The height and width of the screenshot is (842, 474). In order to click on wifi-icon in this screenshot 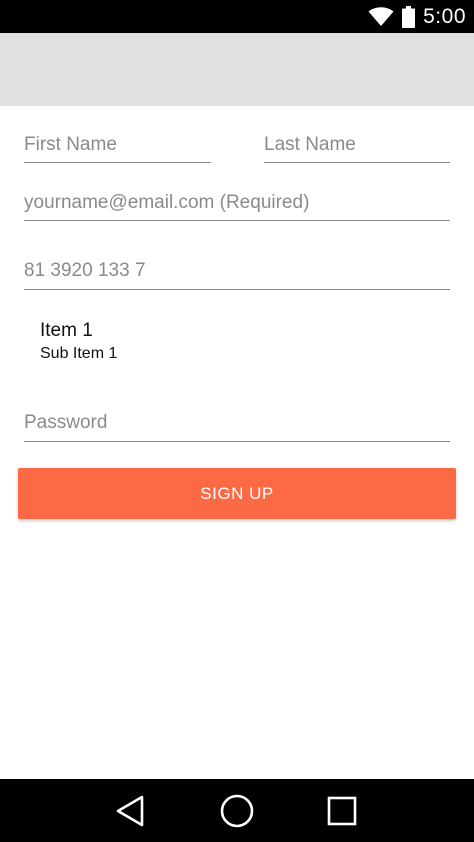, I will do `click(381, 16)`.